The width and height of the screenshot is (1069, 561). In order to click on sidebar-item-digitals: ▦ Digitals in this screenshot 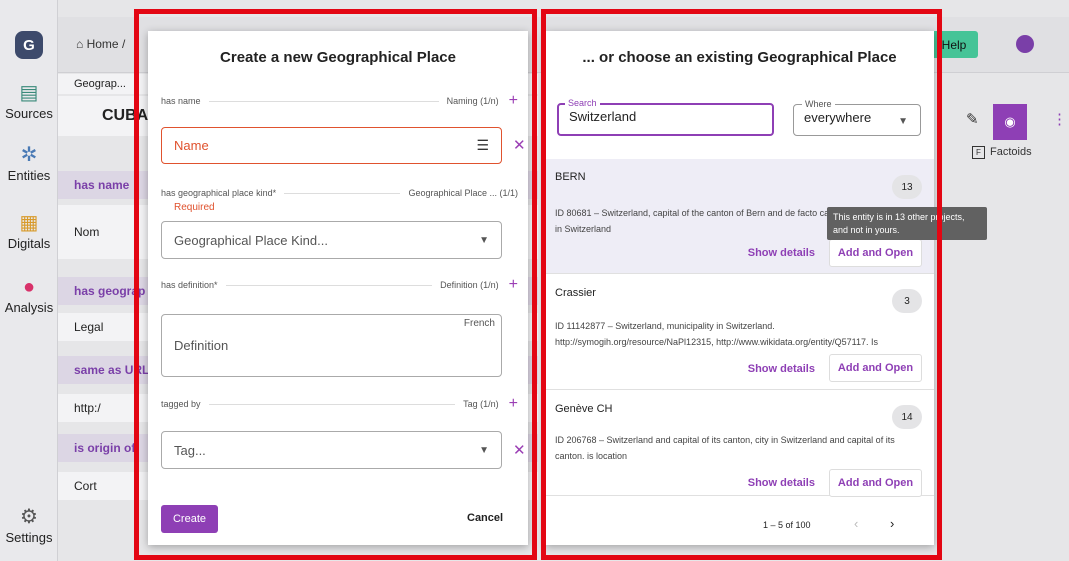, I will do `click(29, 231)`.